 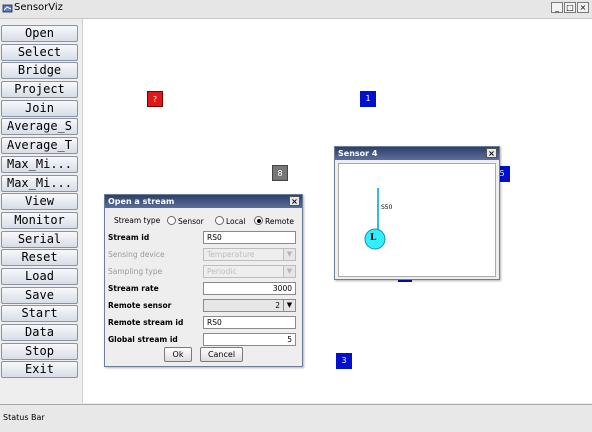 I want to click on global-stream-id-label: Global stream id, so click(x=143, y=339).